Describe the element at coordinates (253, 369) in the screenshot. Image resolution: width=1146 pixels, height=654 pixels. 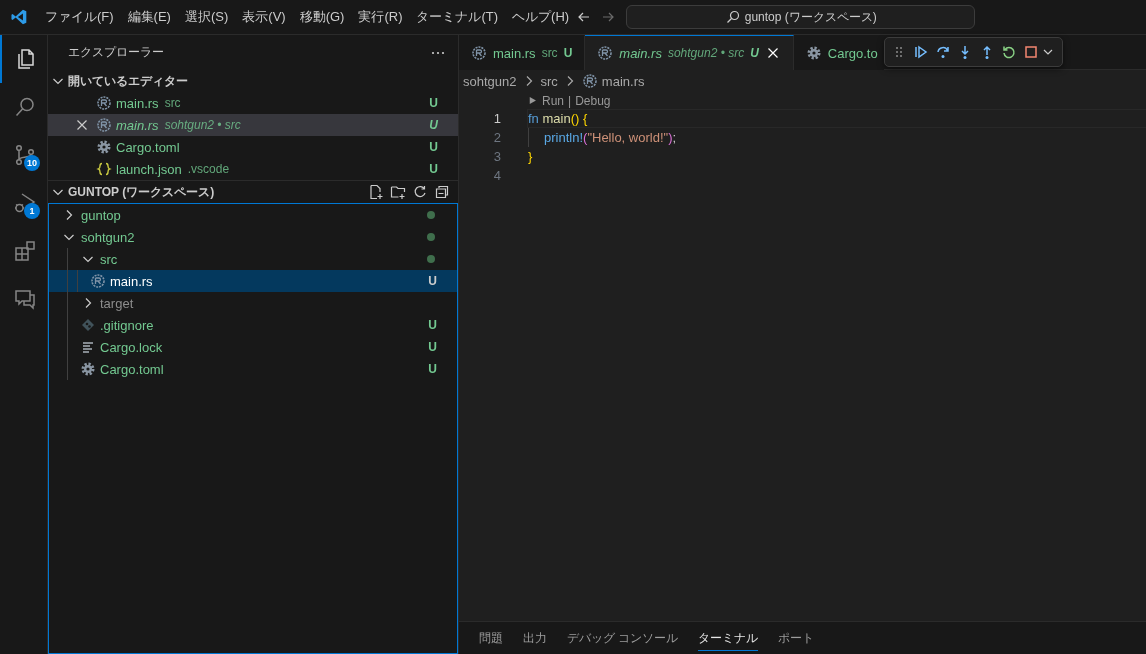
I see `file-item: Cargo.toml U` at that location.